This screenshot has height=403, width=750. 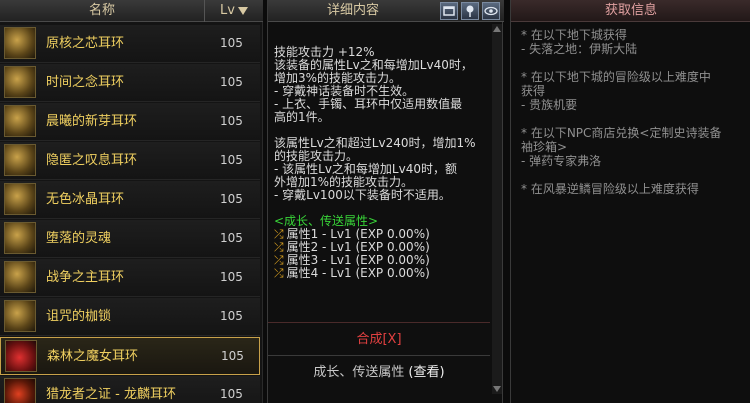 I want to click on list-item: 无色冰晶耳环 105, so click(x=130, y=200).